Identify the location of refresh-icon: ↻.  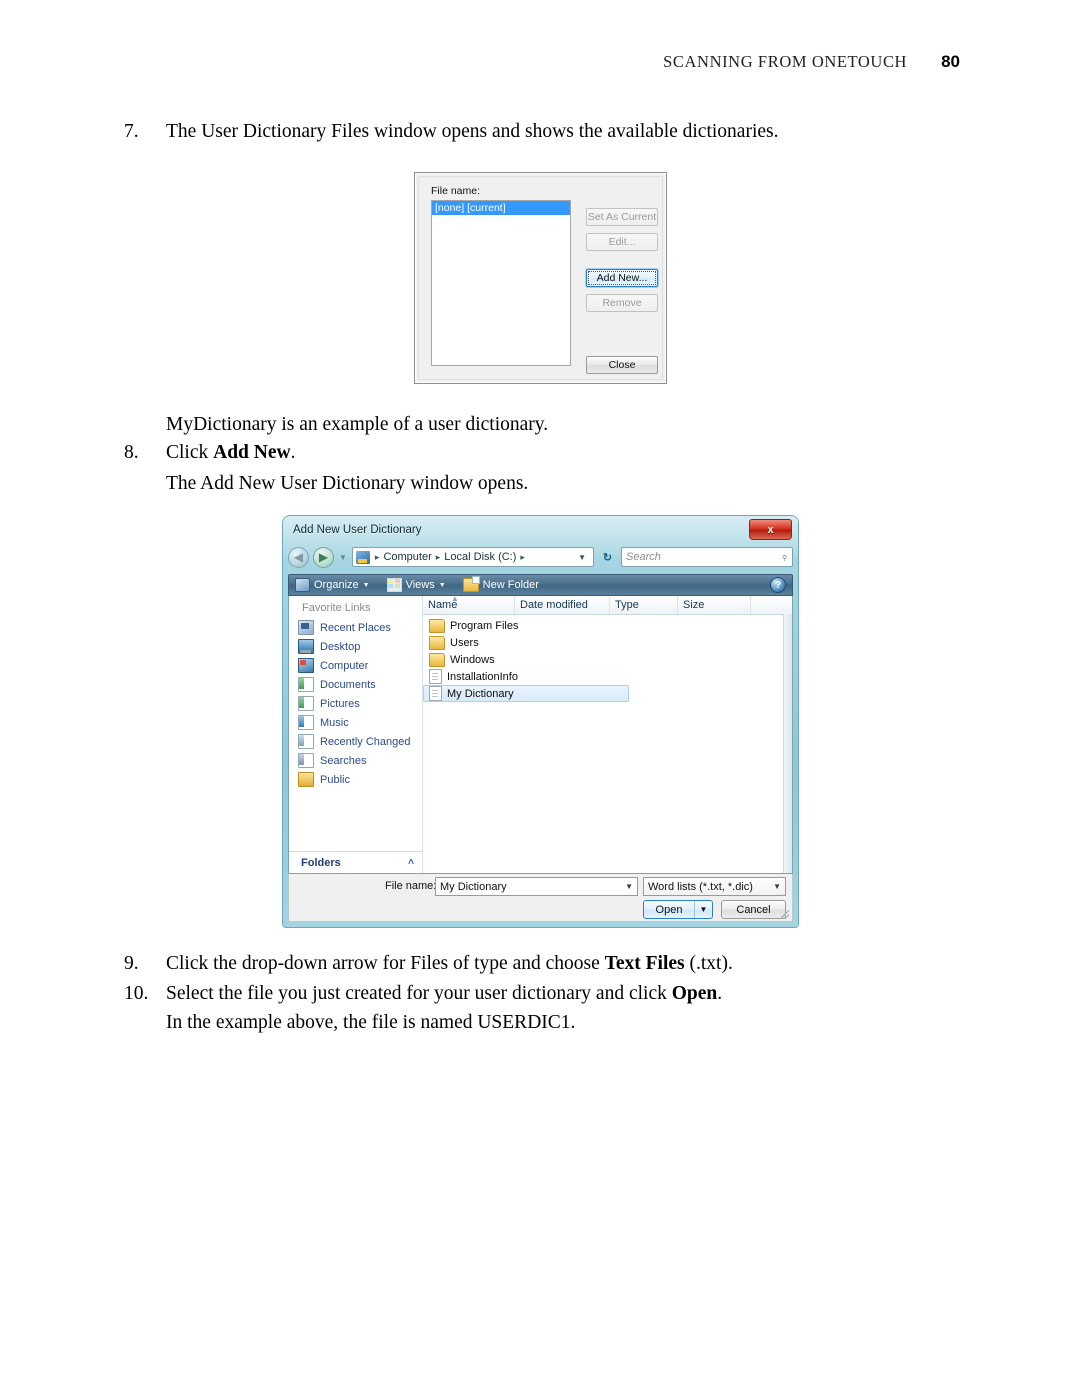
(607, 557).